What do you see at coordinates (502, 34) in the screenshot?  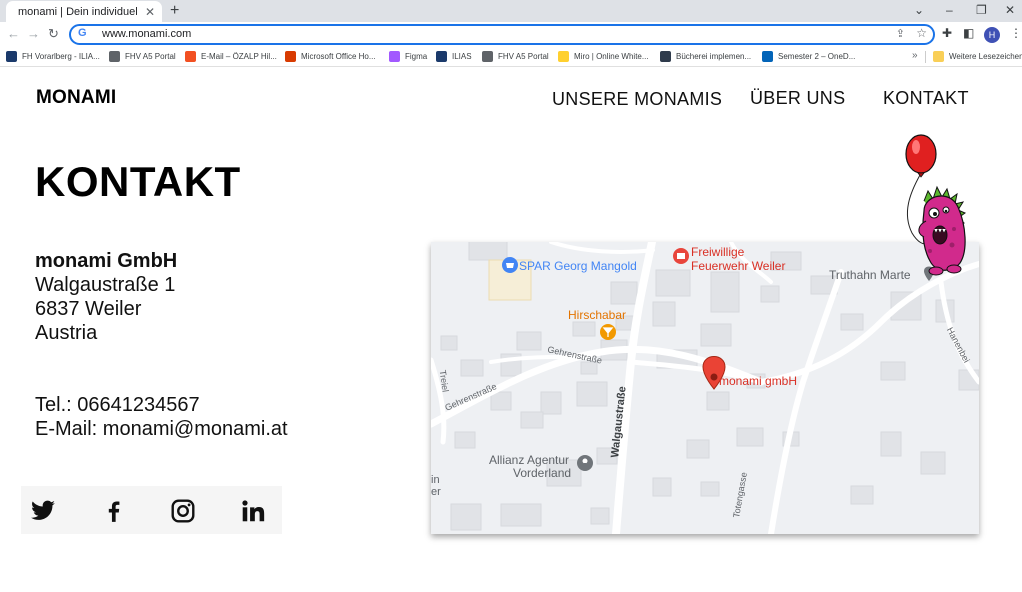 I see `address-bar: G www.monami.com ⇪ ☆` at bounding box center [502, 34].